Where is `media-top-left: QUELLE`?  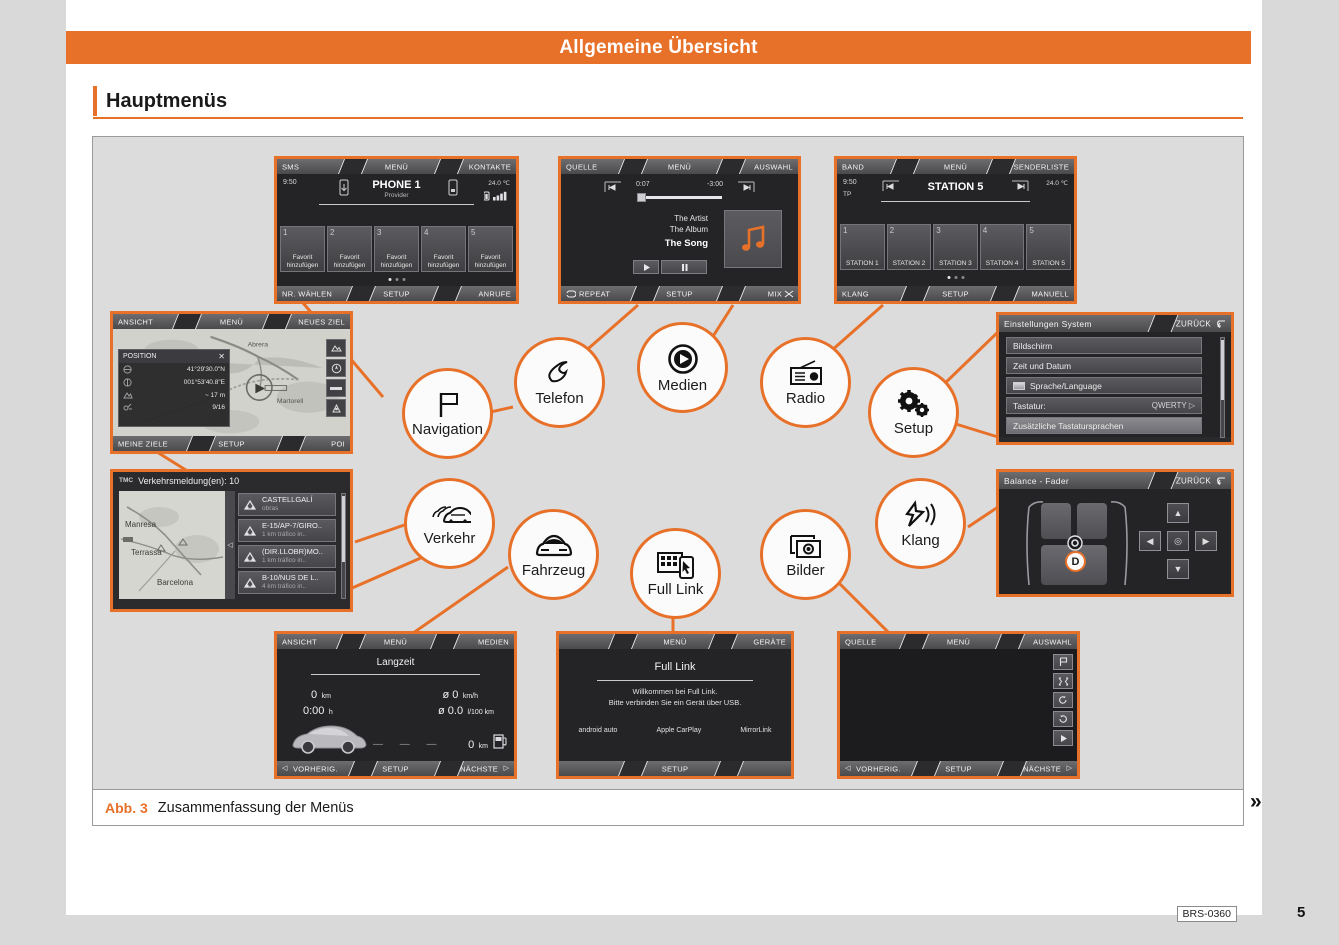 media-top-left: QUELLE is located at coordinates (581, 166).